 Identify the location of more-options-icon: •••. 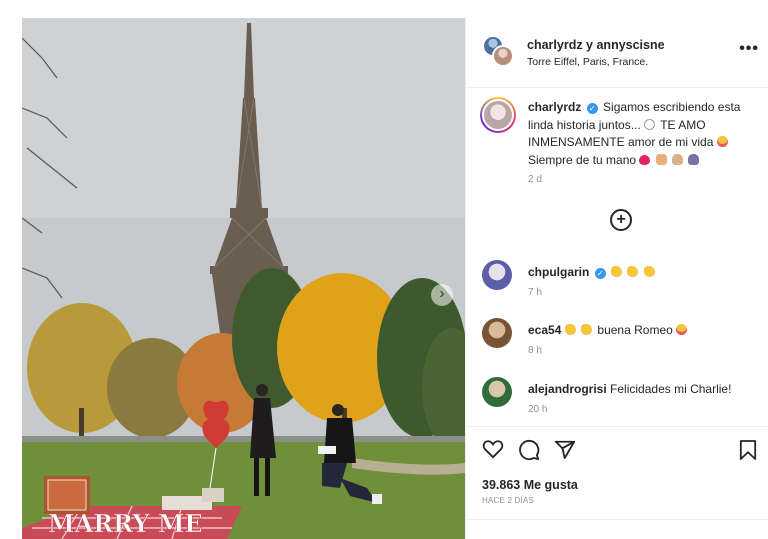
(749, 49).